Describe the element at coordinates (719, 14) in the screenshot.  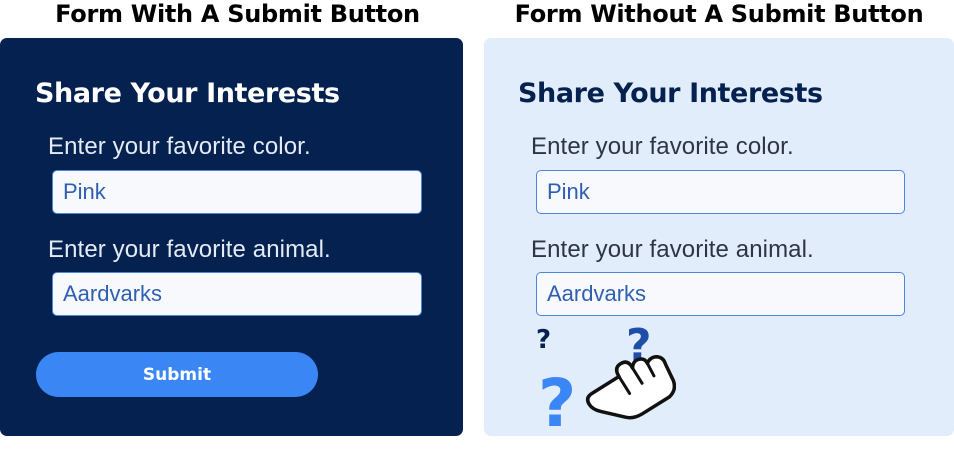
I see `heading-form-without-submit: Form Without A Submit Button` at that location.